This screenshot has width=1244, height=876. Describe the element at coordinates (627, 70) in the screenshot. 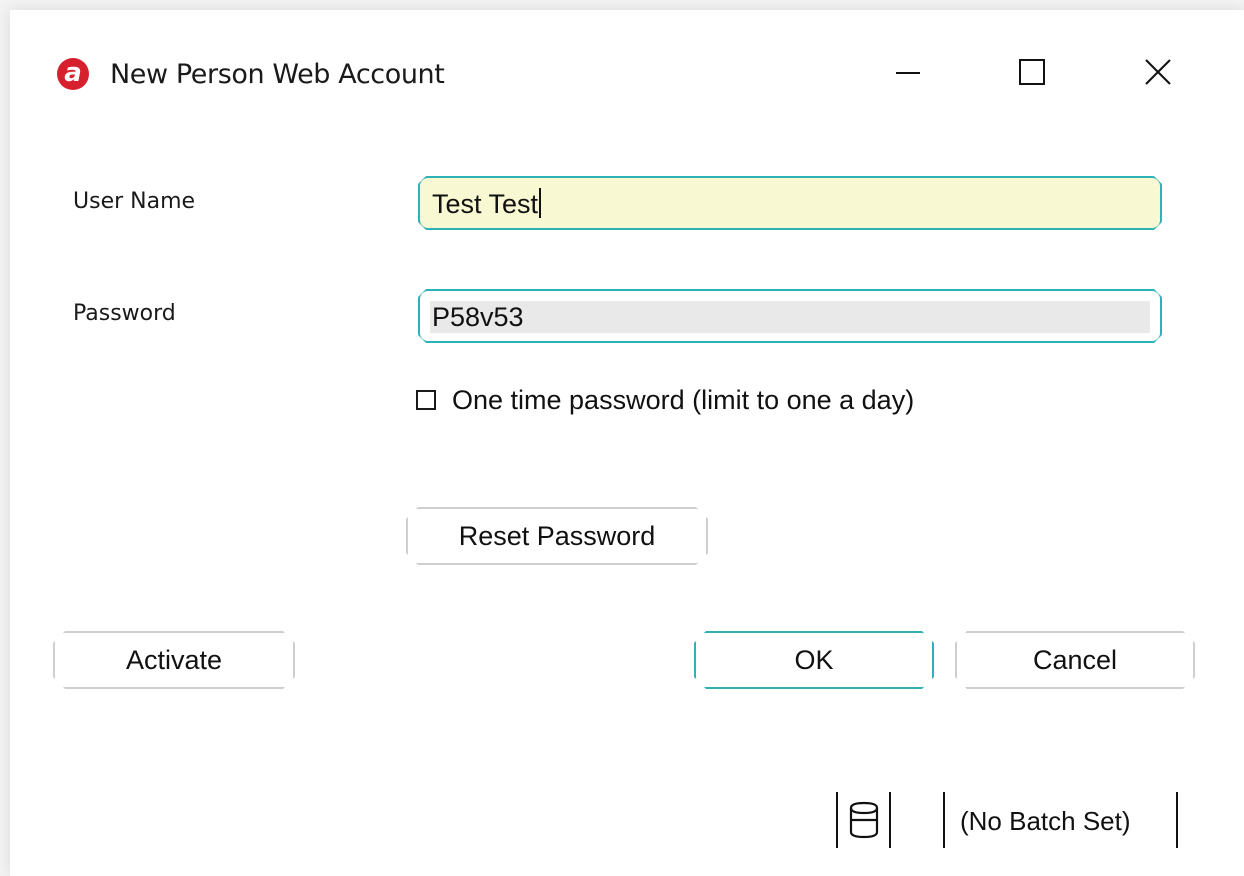

I see `title-bar: a New Person Web Account` at that location.